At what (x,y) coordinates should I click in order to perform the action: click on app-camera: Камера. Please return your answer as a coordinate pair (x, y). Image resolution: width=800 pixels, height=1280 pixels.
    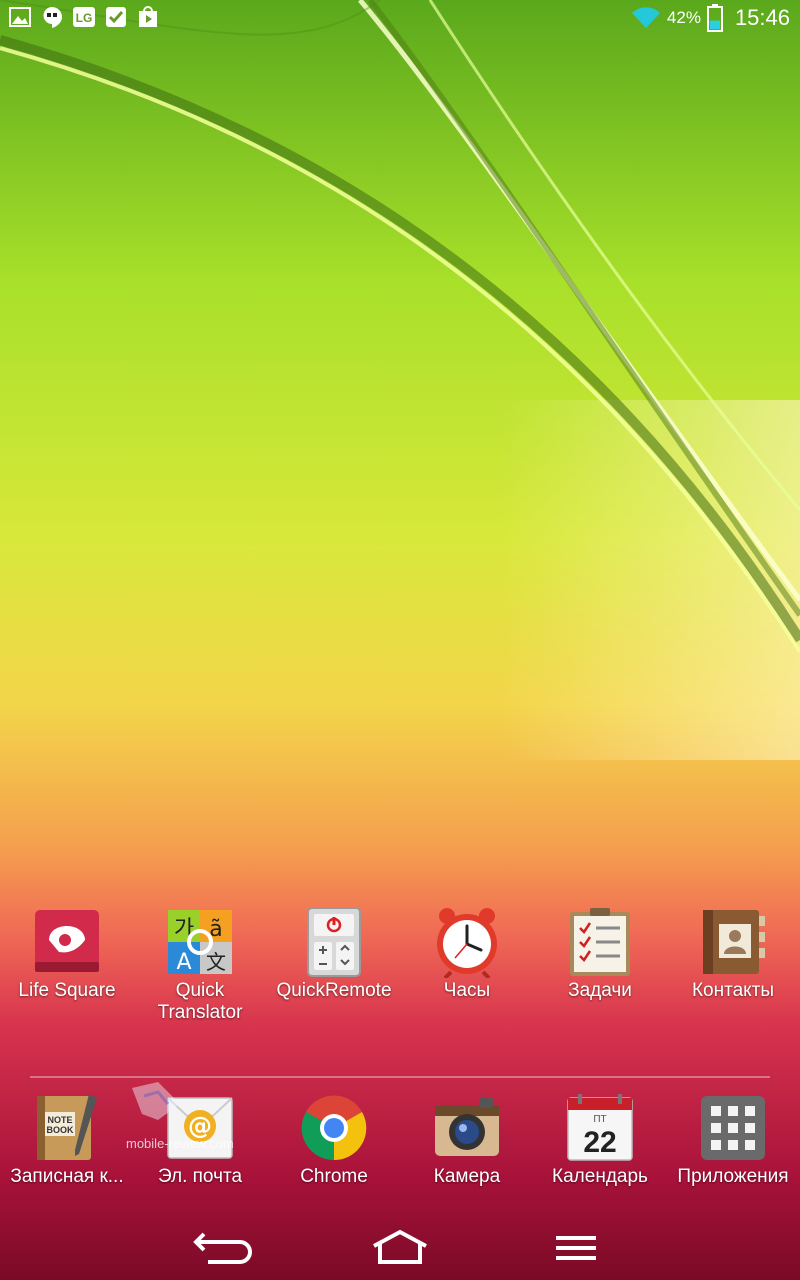
    Looking at the image, I should click on (467, 1140).